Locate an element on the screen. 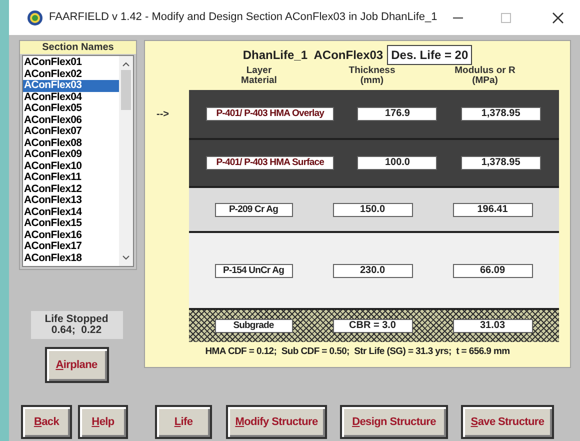  command-button: Modify Structure is located at coordinates (276, 422).